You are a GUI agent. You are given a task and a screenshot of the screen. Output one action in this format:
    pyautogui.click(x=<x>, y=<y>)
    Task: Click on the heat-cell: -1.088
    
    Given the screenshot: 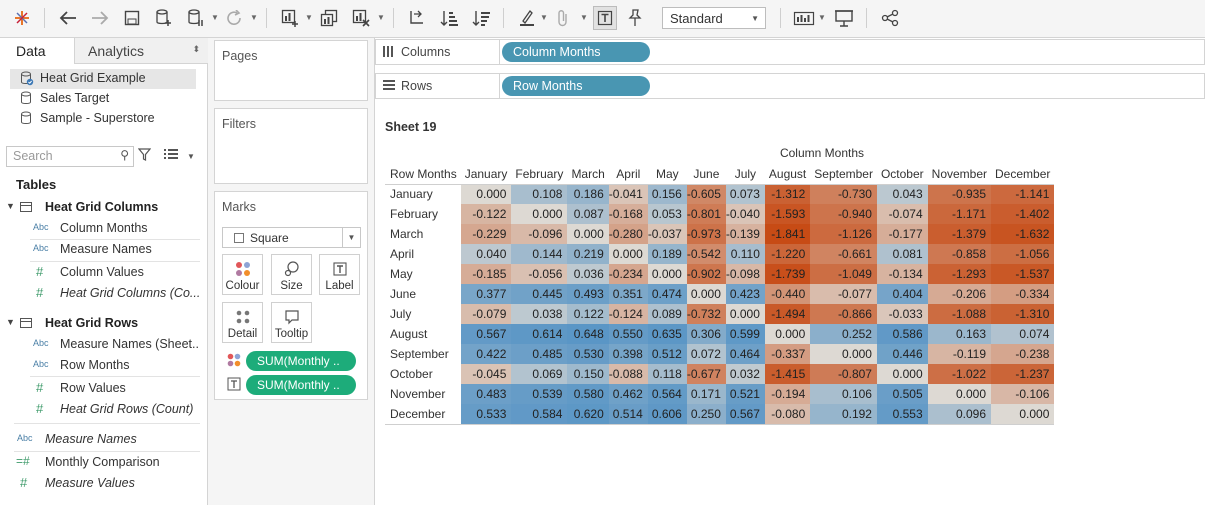 What is the action you would take?
    pyautogui.click(x=959, y=314)
    